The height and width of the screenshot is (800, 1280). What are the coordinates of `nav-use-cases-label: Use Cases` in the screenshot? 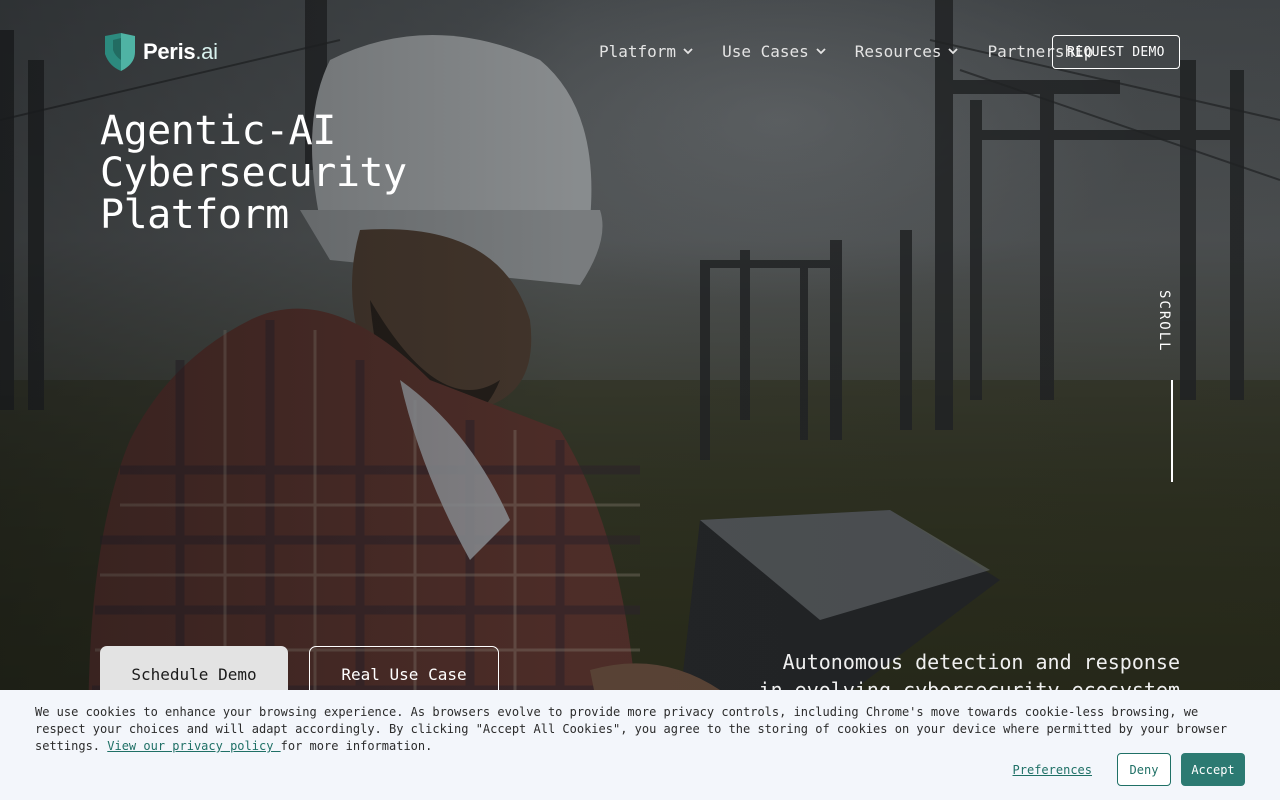 It's located at (765, 51).